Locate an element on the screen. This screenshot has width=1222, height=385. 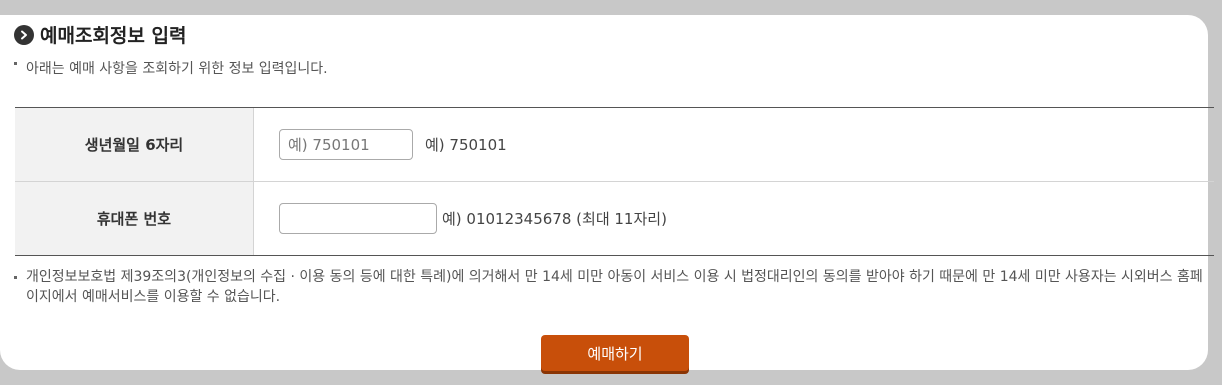
section-description: 아래는 예매 사항을 조회하기 위한 정보 입력입니다. is located at coordinates (171, 68).